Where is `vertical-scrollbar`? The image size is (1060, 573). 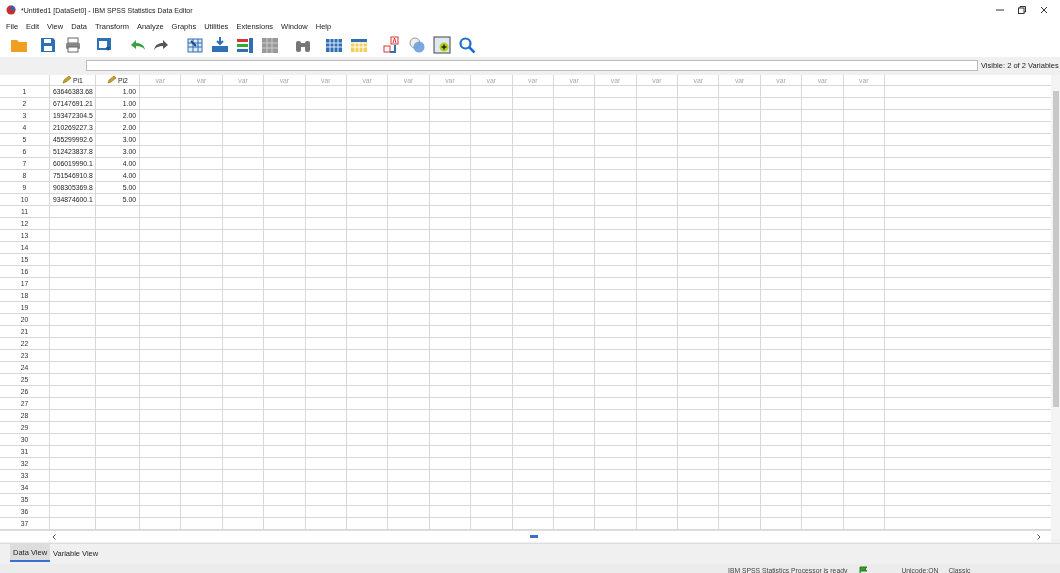
vertical-scrollbar is located at coordinates (1055, 307).